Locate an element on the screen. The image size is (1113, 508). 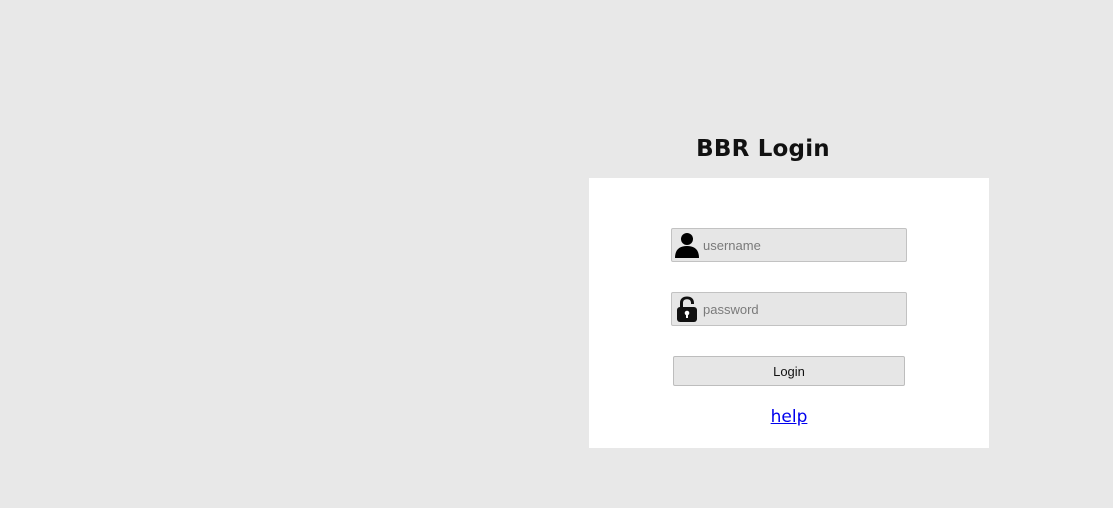
password-field is located at coordinates (789, 309).